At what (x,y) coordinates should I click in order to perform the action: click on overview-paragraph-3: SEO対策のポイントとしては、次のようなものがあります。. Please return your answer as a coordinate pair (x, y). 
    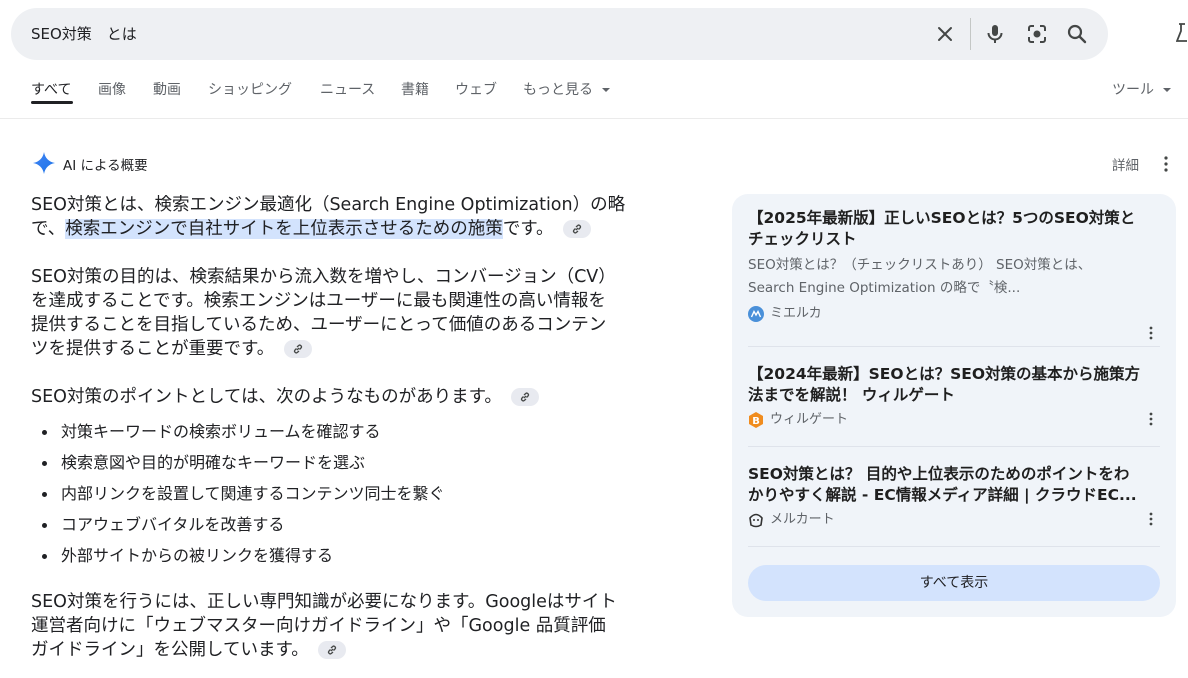
    Looking at the image, I should click on (285, 397).